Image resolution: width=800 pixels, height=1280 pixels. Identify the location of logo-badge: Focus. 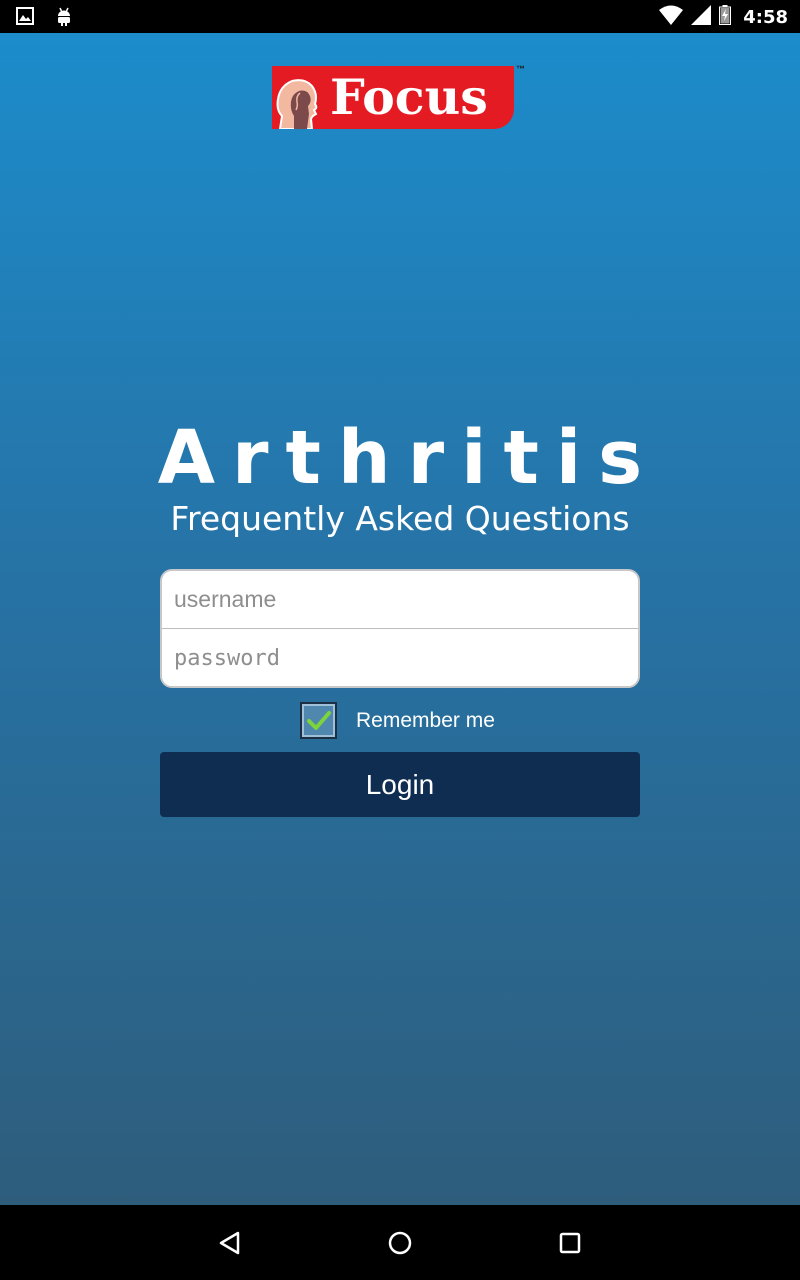
(393, 97).